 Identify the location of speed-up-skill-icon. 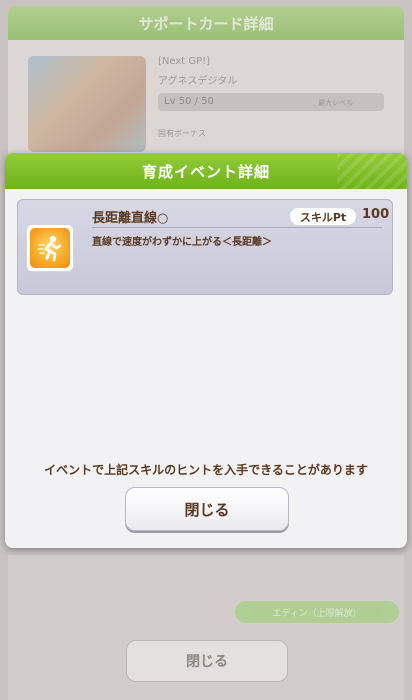
(50, 248).